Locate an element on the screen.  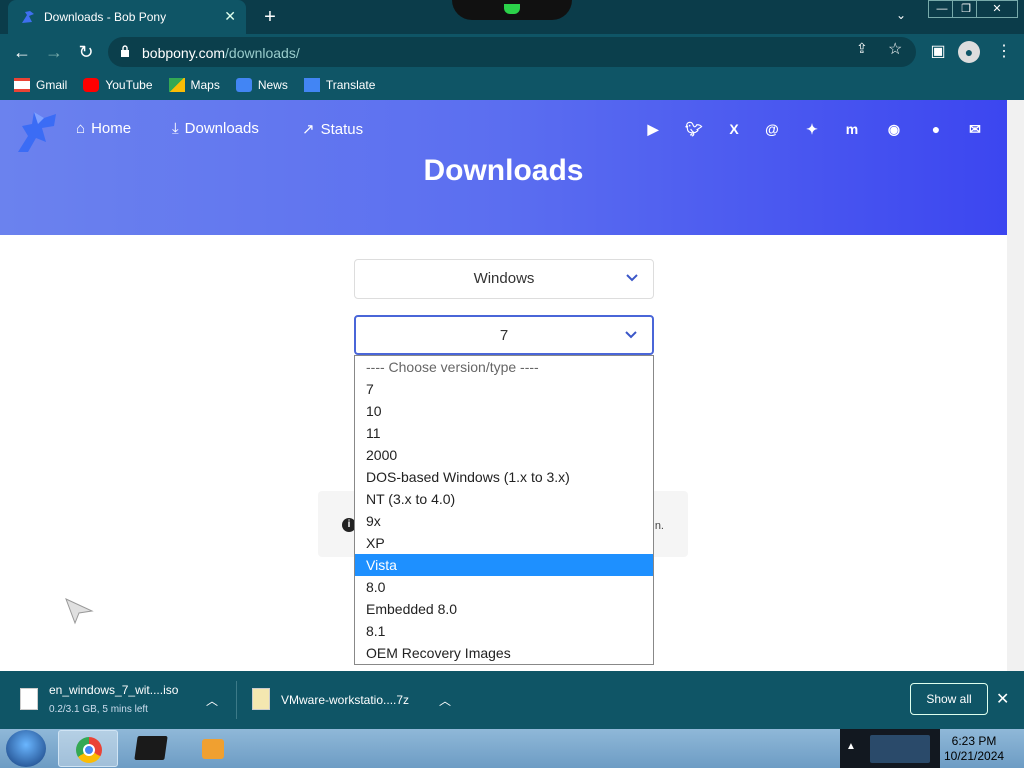
os-select-value: Windows is located at coordinates (504, 278).